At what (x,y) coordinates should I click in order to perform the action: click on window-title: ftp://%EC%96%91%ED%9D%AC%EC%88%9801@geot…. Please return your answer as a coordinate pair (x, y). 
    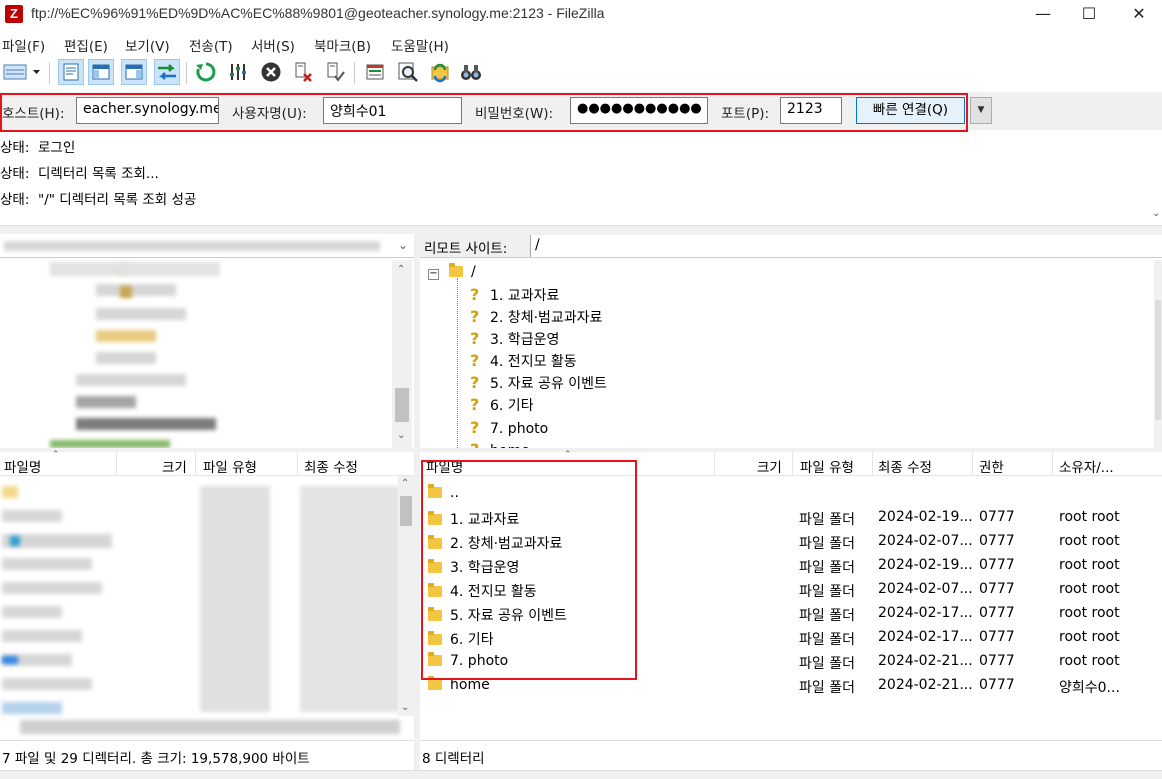
    Looking at the image, I should click on (318, 13).